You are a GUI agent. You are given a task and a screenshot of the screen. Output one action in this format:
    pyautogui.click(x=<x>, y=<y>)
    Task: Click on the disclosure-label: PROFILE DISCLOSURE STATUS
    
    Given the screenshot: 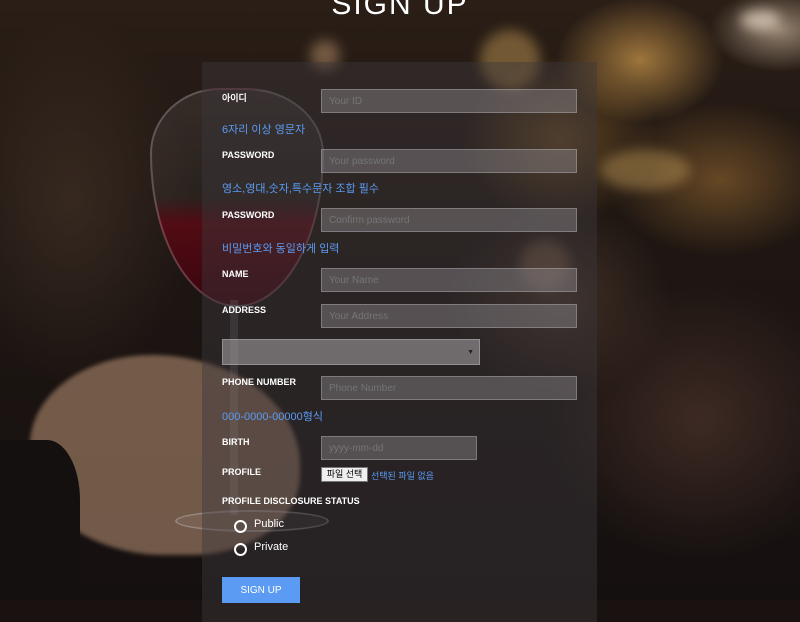 What is the action you would take?
    pyautogui.click(x=291, y=501)
    